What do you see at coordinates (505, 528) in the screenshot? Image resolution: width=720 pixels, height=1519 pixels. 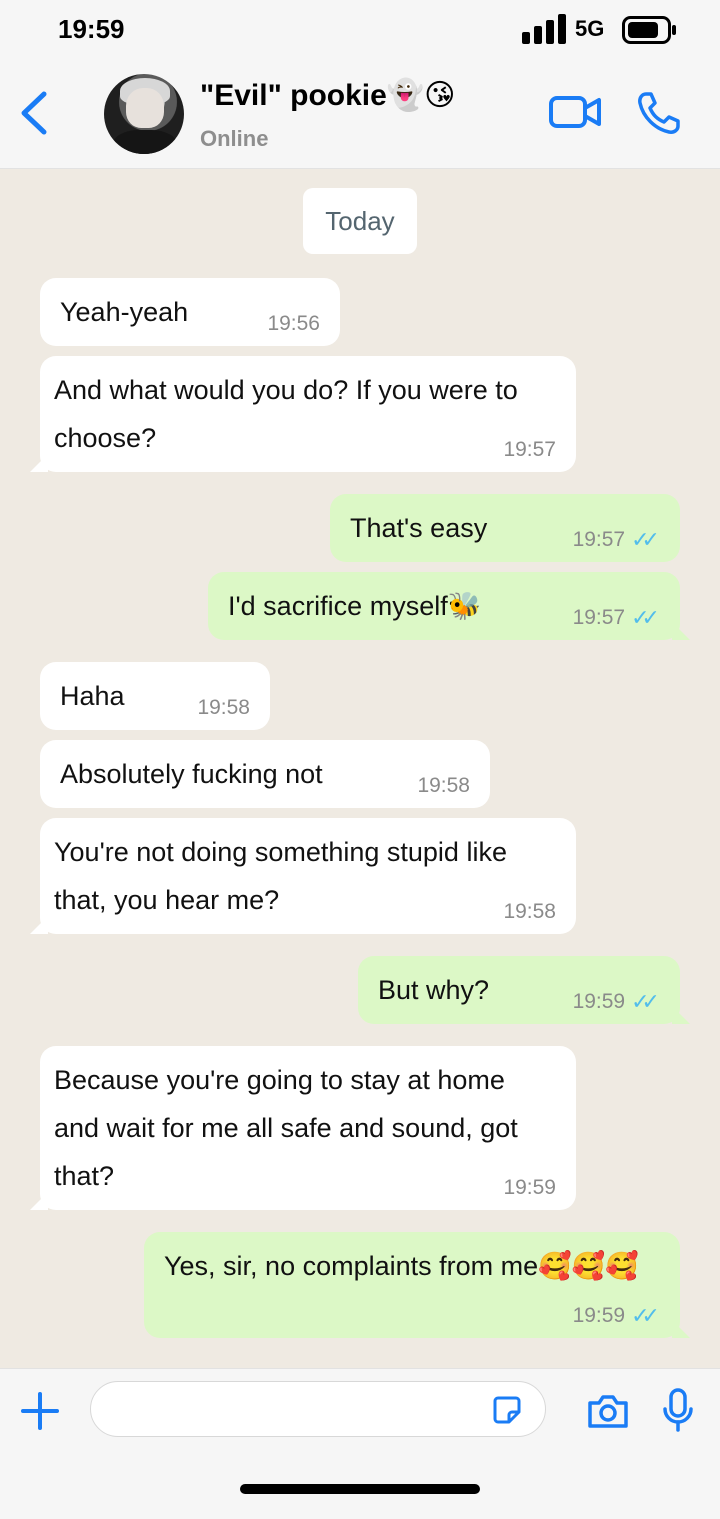 I see `message-bubble: That's easy 19:57 ✓✓` at bounding box center [505, 528].